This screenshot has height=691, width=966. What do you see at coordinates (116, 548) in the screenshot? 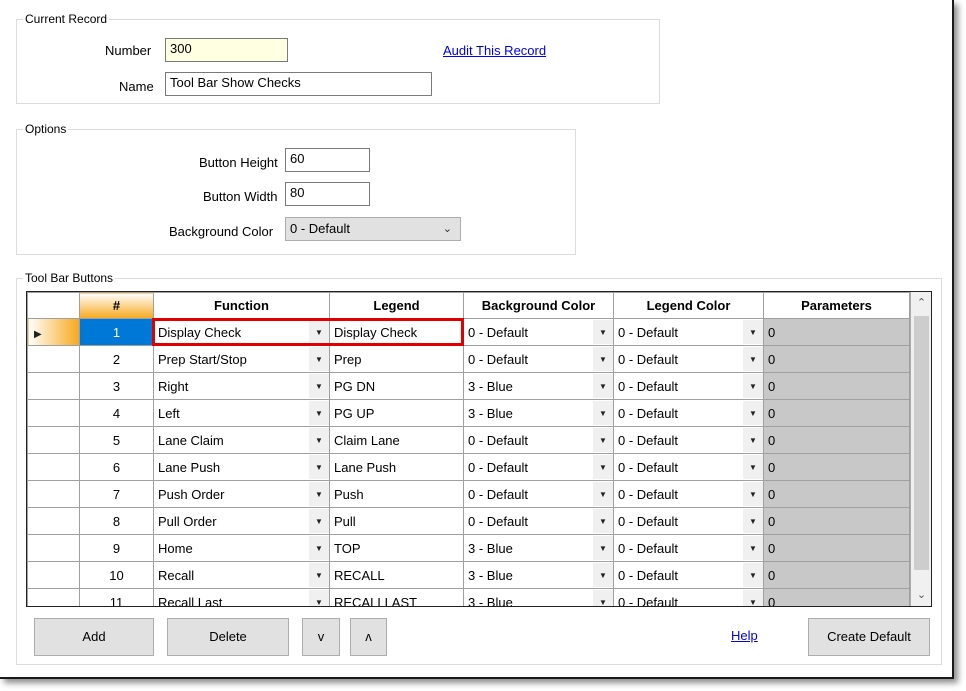
I see `row-number-cell: 9` at bounding box center [116, 548].